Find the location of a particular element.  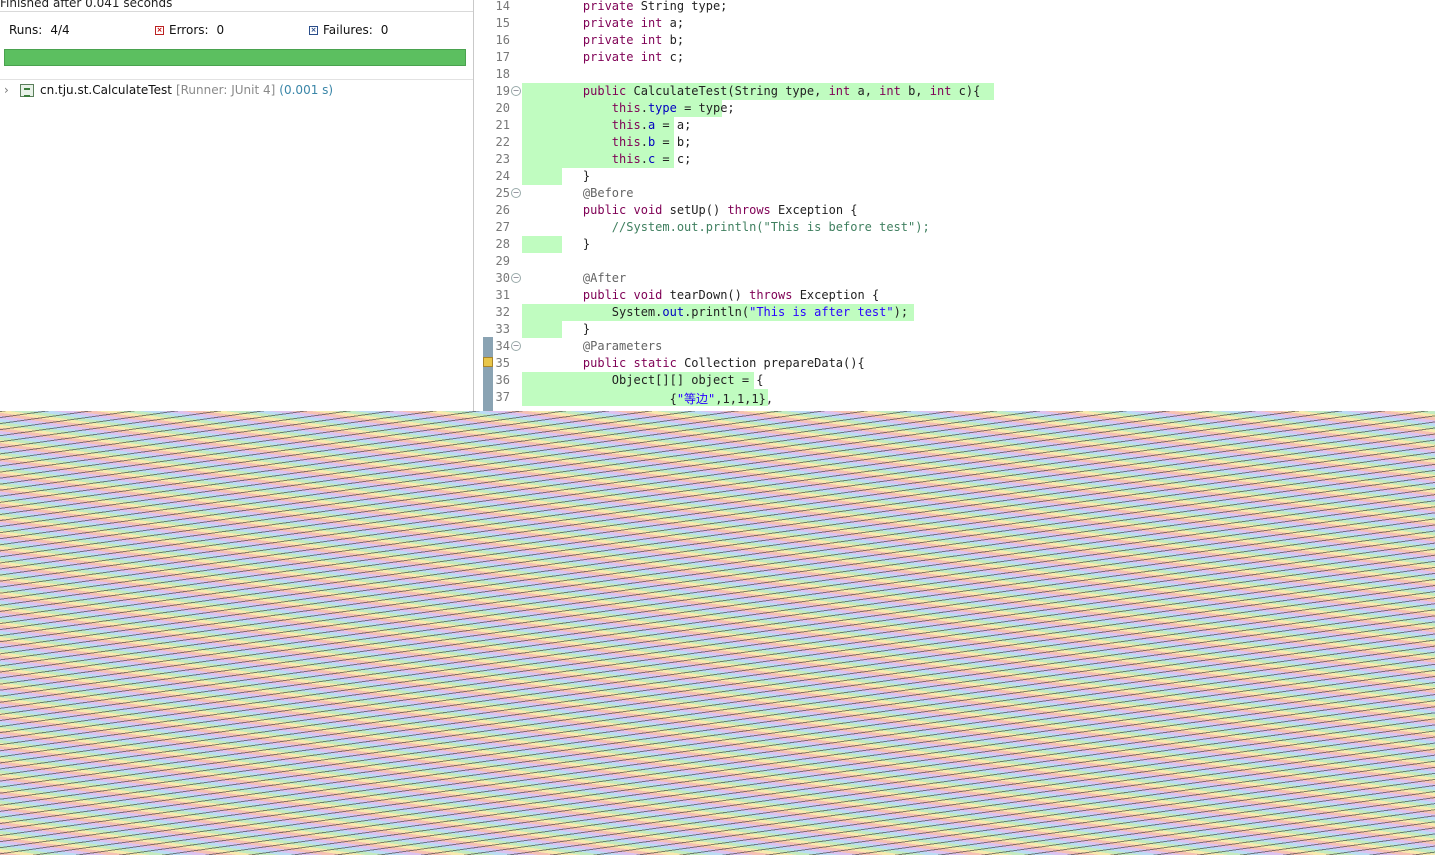

error-icon: × is located at coordinates (159, 30).